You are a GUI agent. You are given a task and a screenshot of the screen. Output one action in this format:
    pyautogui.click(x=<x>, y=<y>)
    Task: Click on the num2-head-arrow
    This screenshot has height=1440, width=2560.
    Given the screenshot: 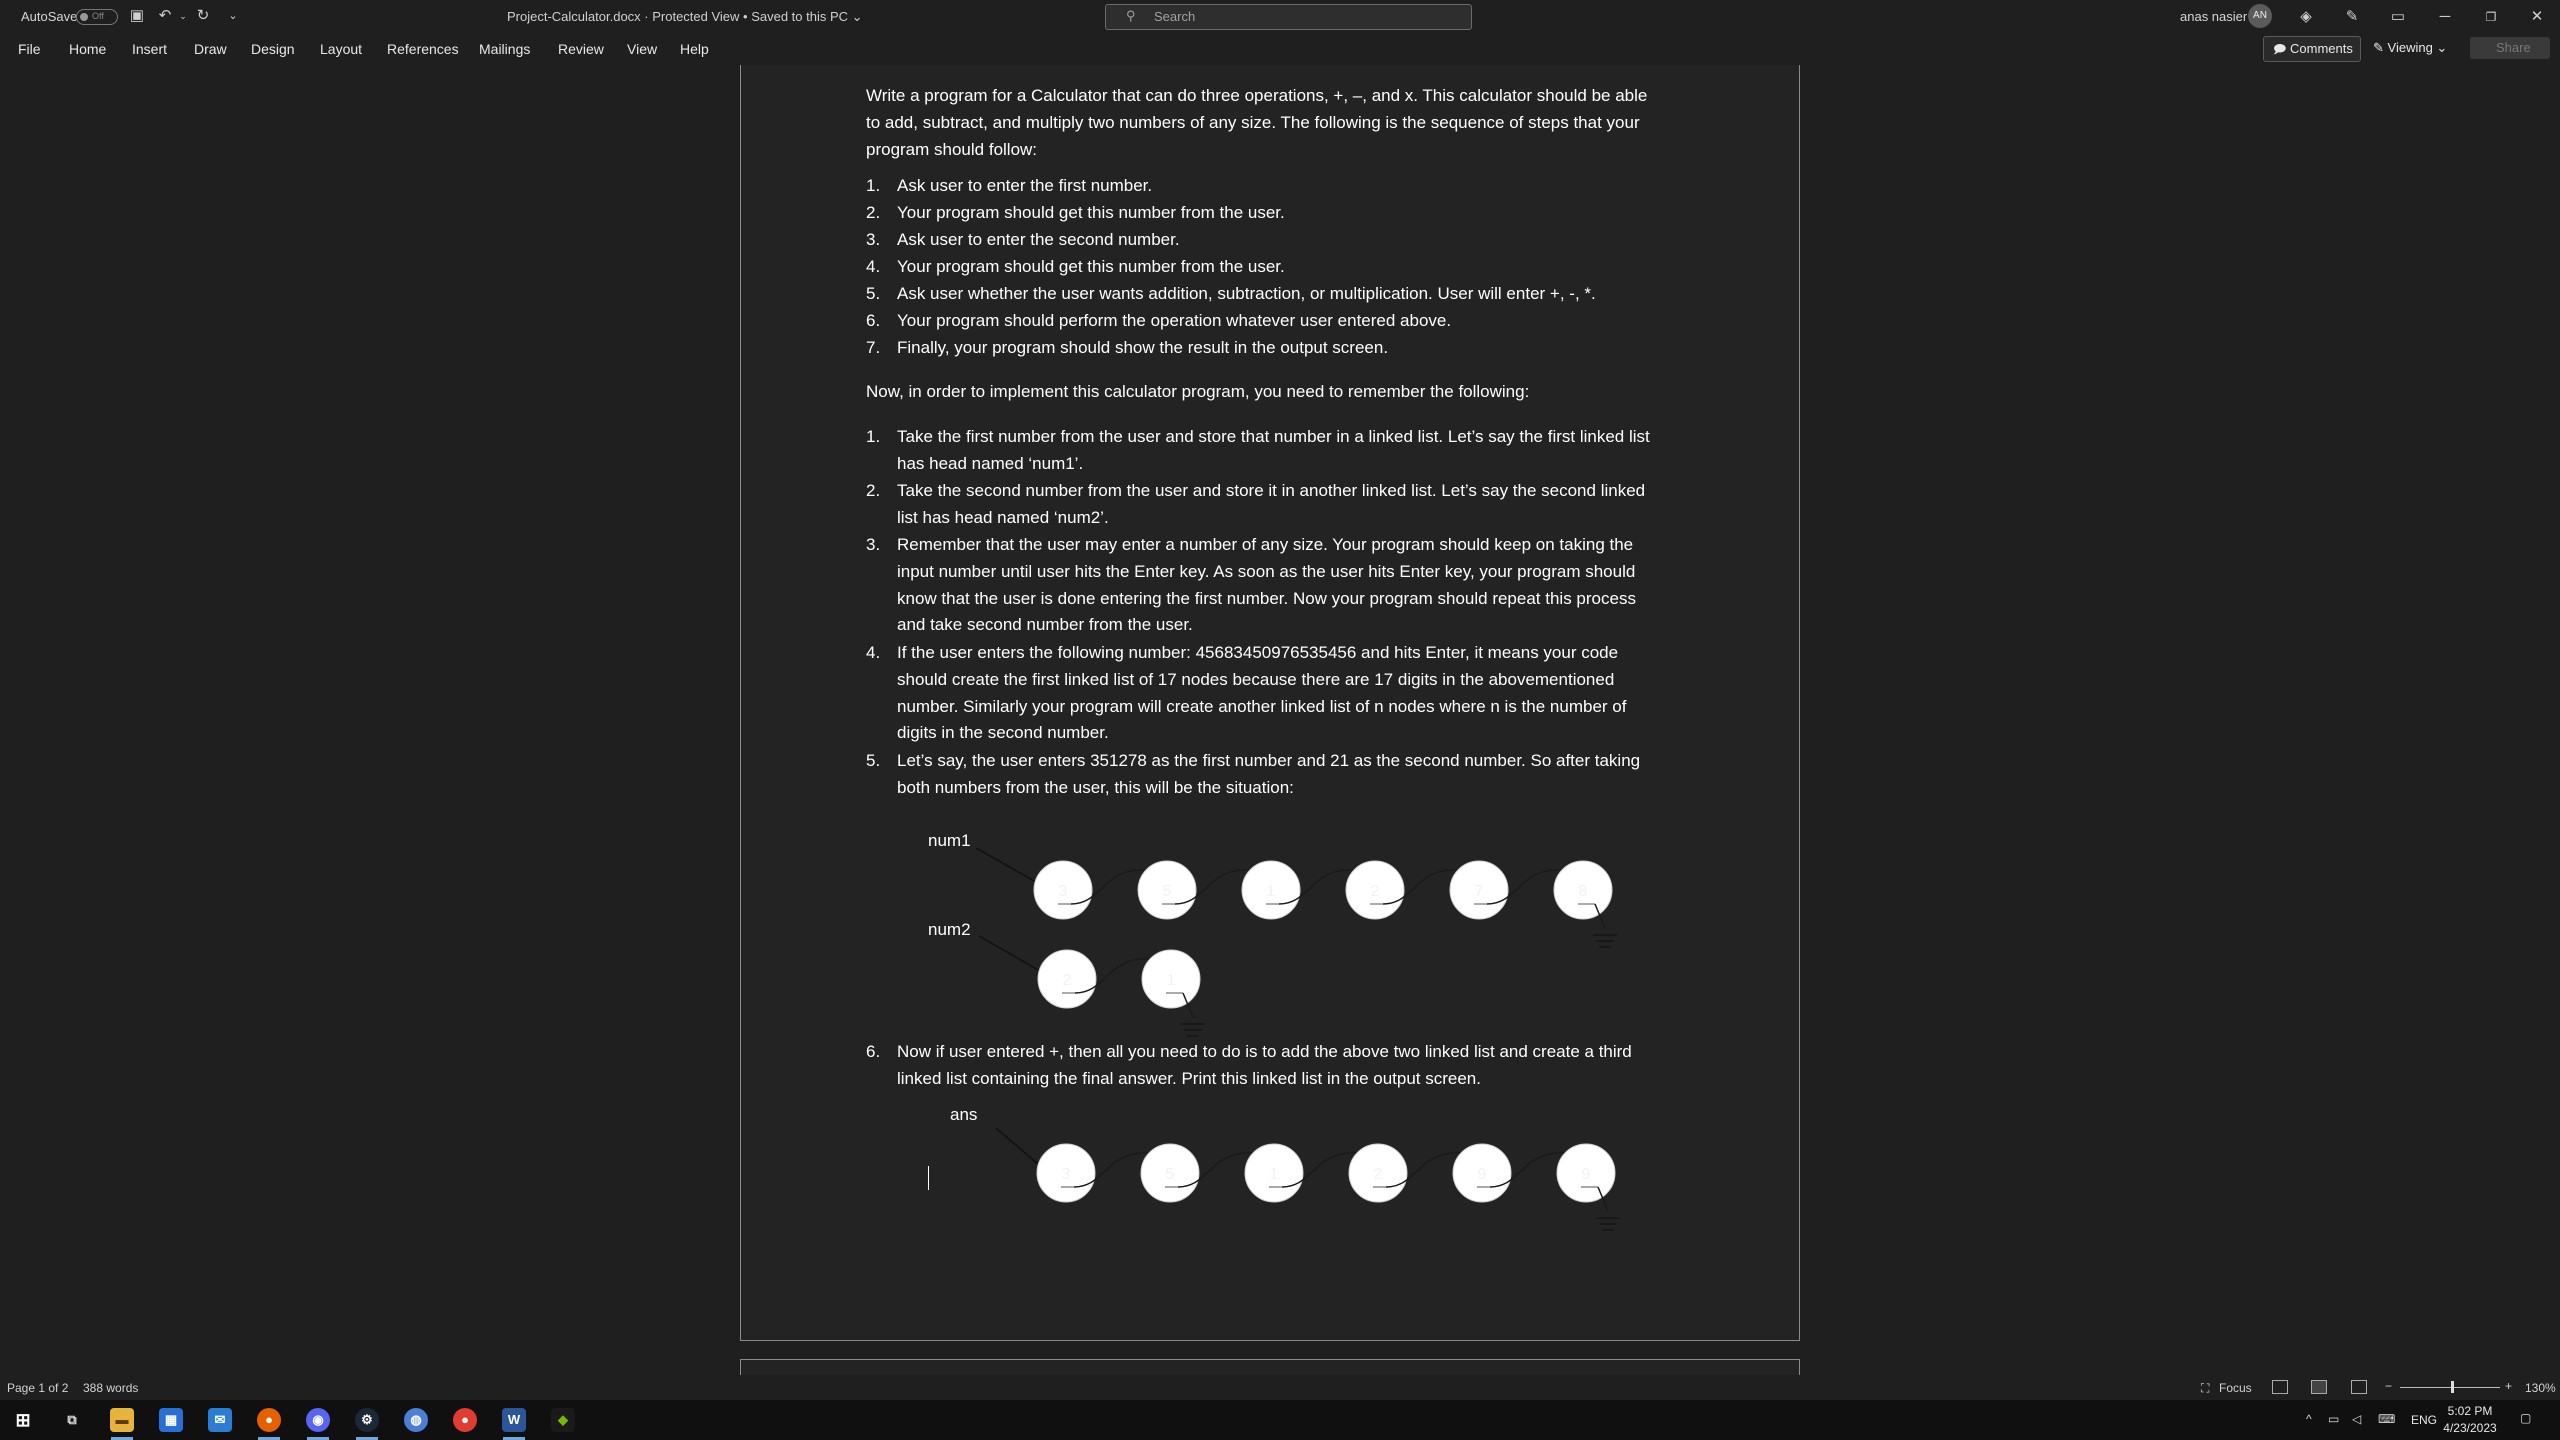 What is the action you would take?
    pyautogui.click(x=1009, y=953)
    